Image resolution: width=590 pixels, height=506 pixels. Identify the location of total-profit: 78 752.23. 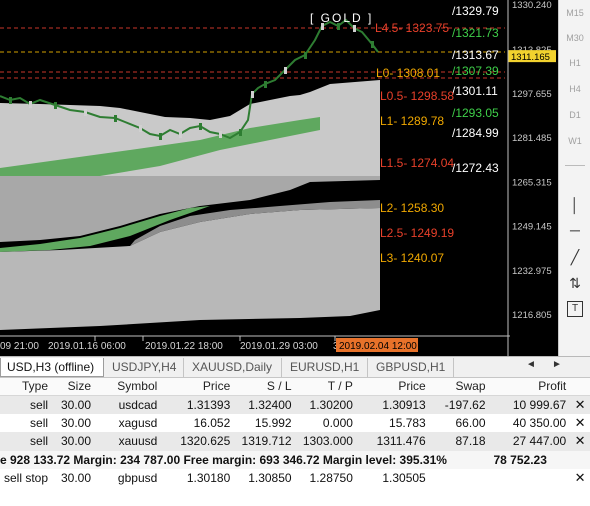
(520, 459).